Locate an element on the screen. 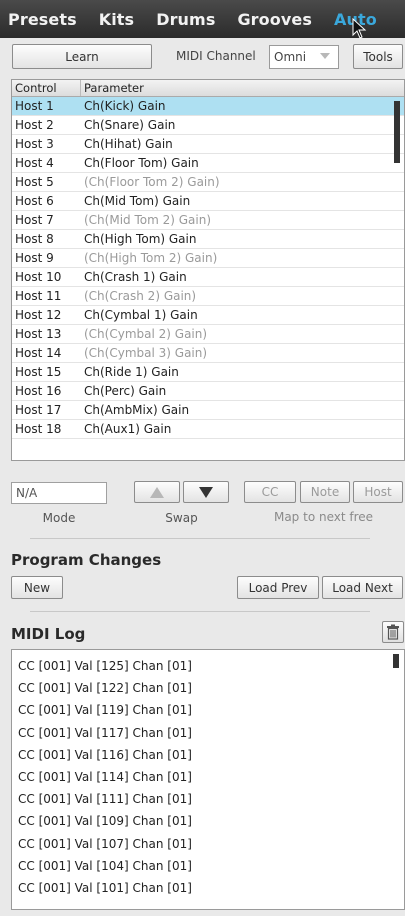 Image resolution: width=405 pixels, height=916 pixels. parameter-cell: Ch(Mid Tom) Gain is located at coordinates (137, 201).